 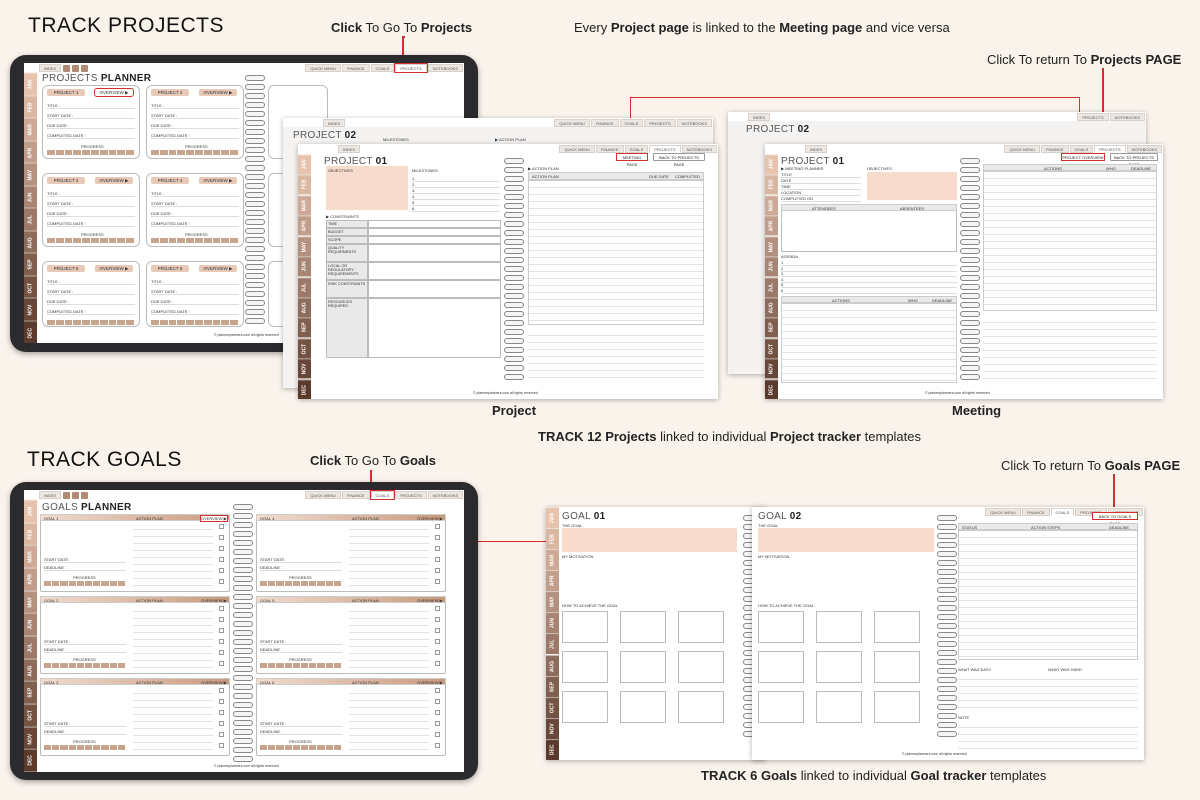 What do you see at coordinates (679, 160) in the screenshot?
I see `back-to-projects-button: BACK TO PROJECTS PAGE` at bounding box center [679, 160].